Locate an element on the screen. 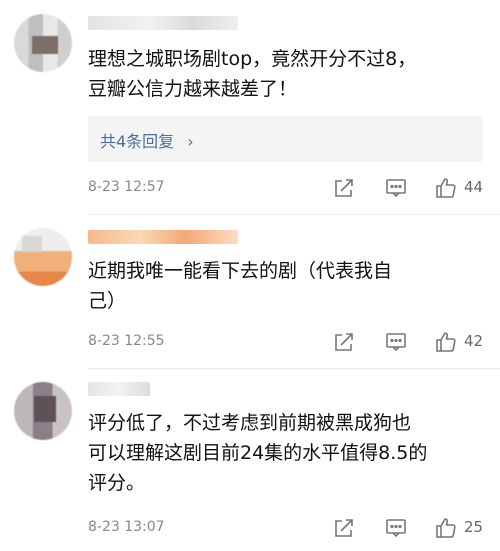 This screenshot has height=551, width=500. comment-meta: 8-23 12:57 44 is located at coordinates (288, 188).